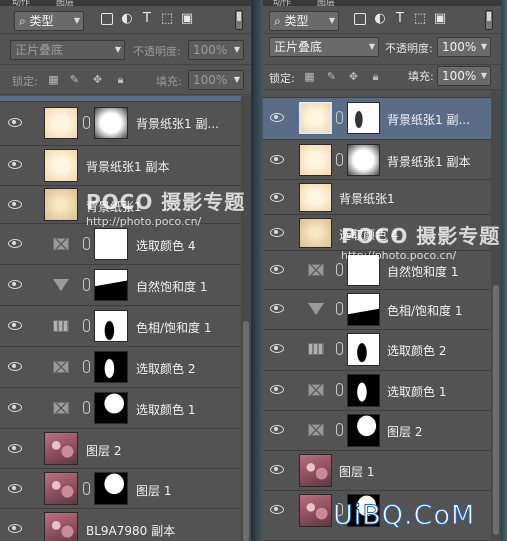 The height and width of the screenshot is (541, 507). What do you see at coordinates (127, 166) in the screenshot?
I see `layer-name: 背景纸张1 副本` at bounding box center [127, 166].